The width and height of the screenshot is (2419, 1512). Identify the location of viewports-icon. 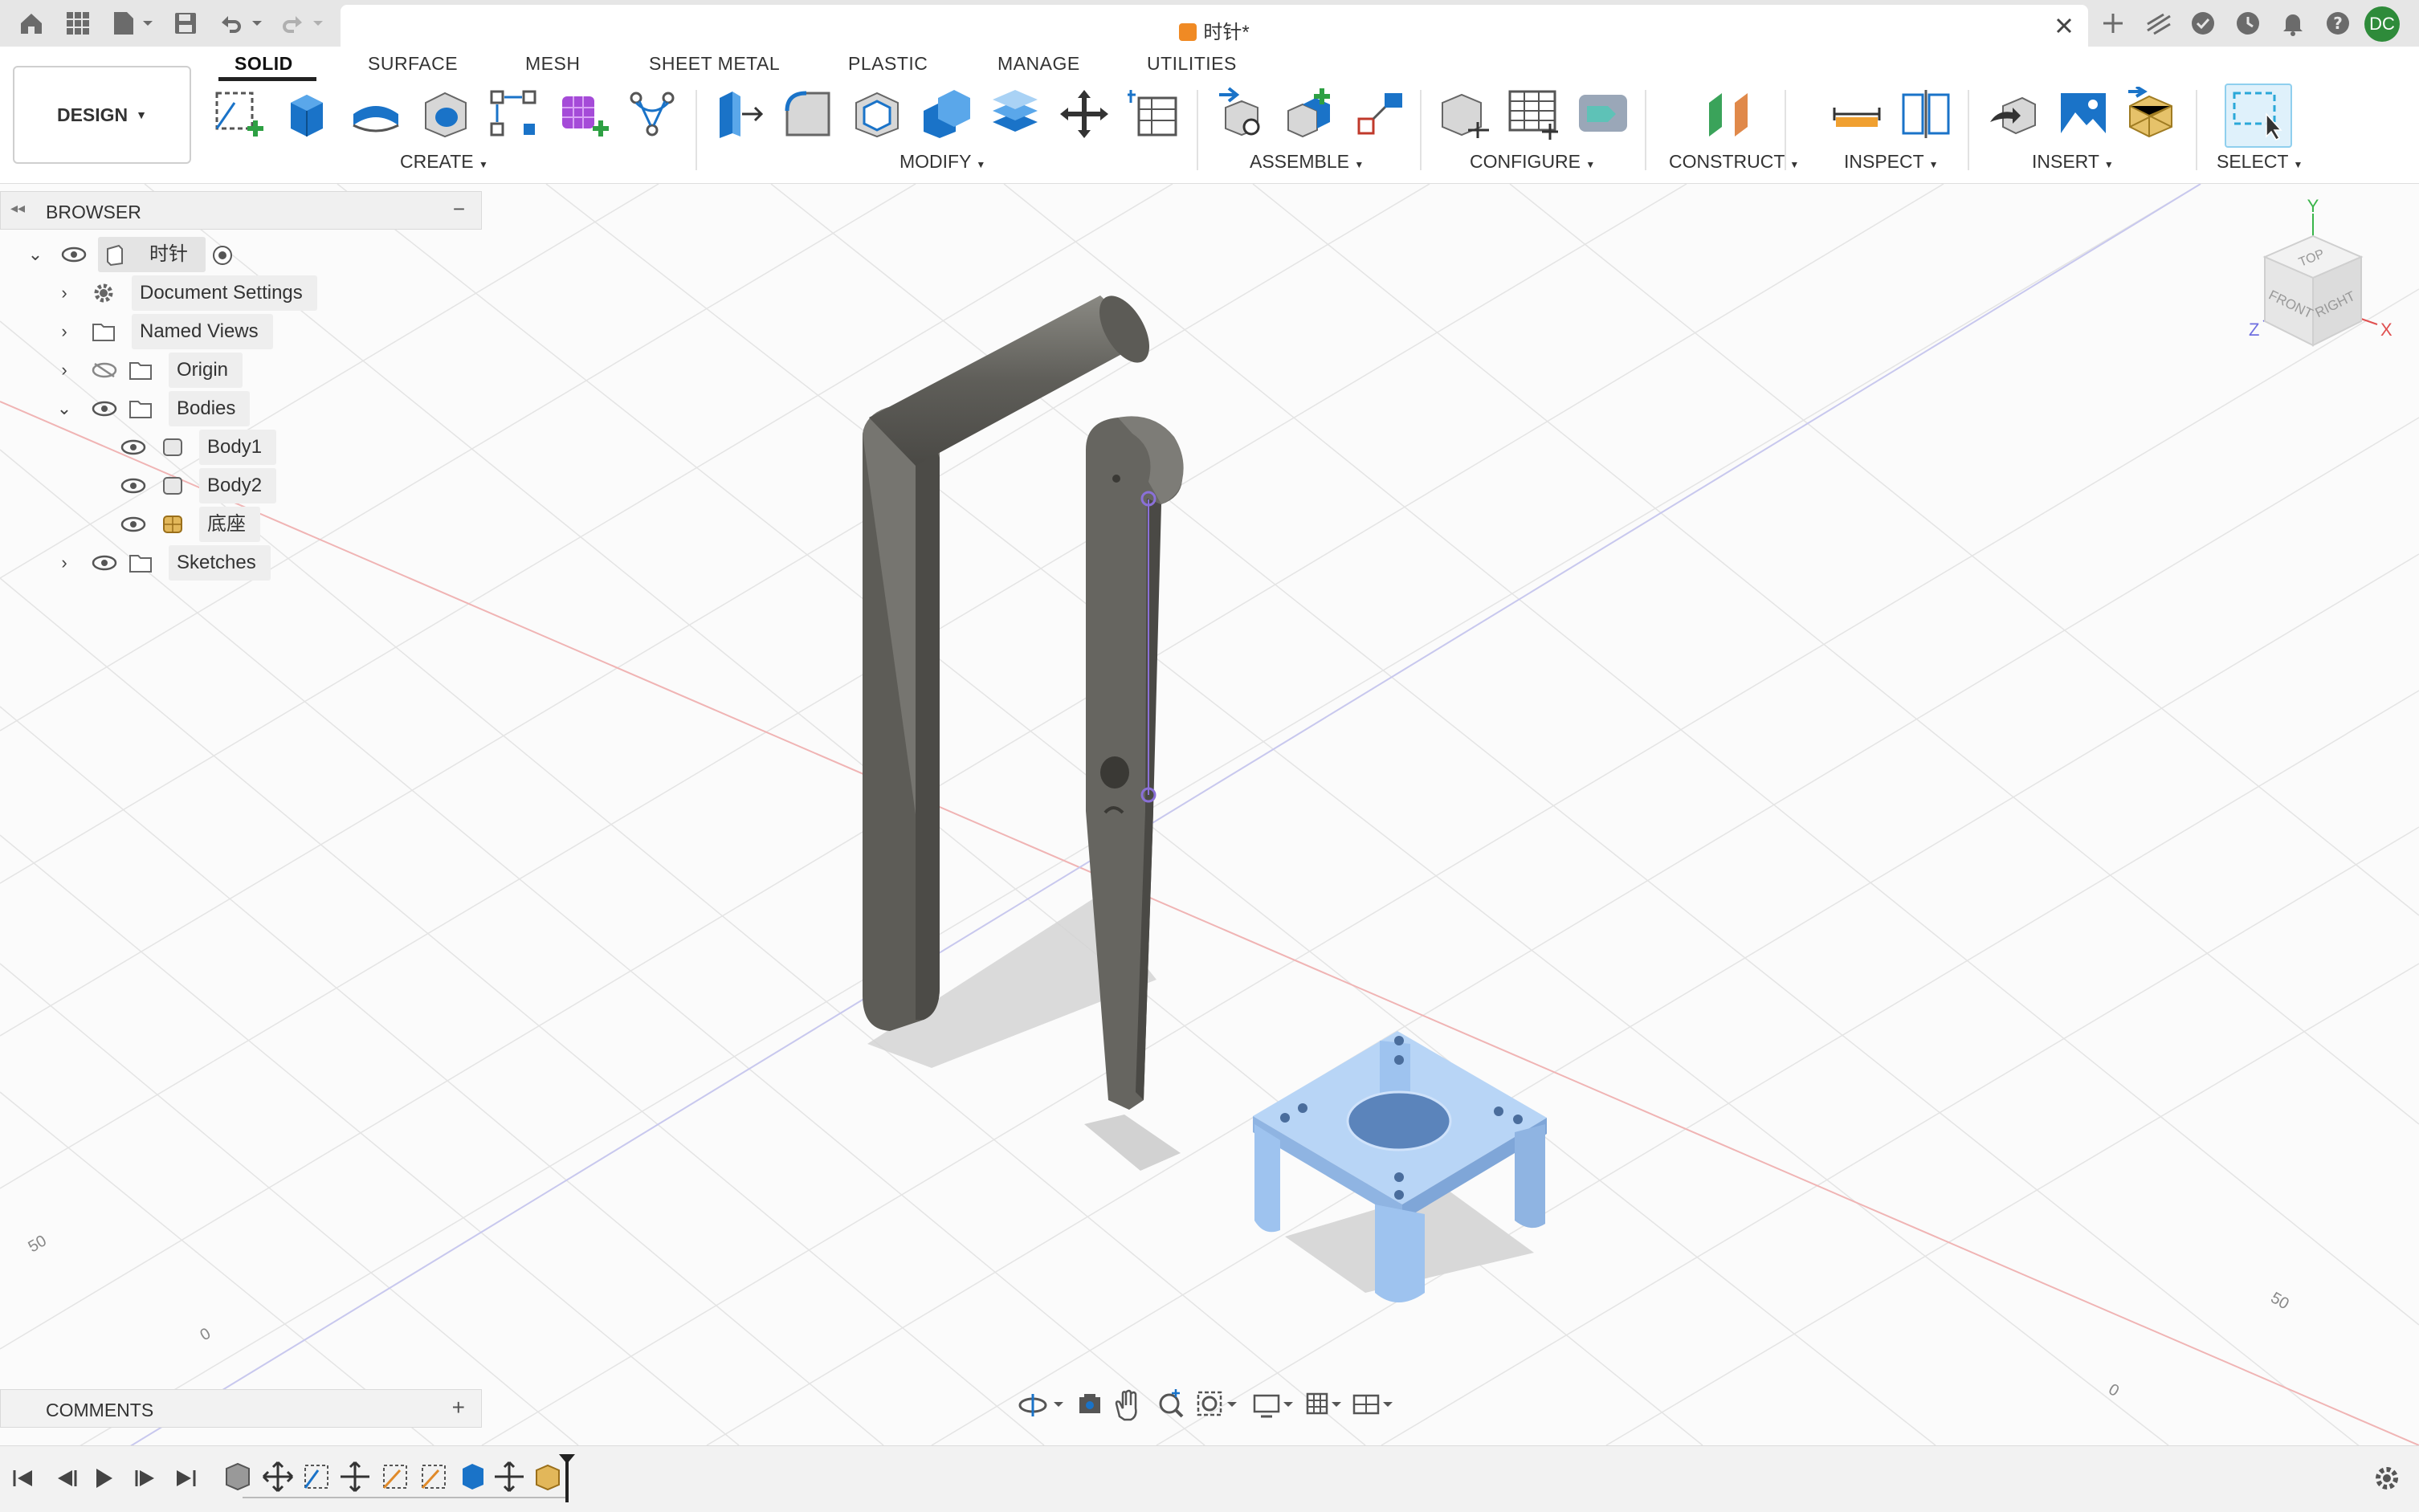
(1372, 1404).